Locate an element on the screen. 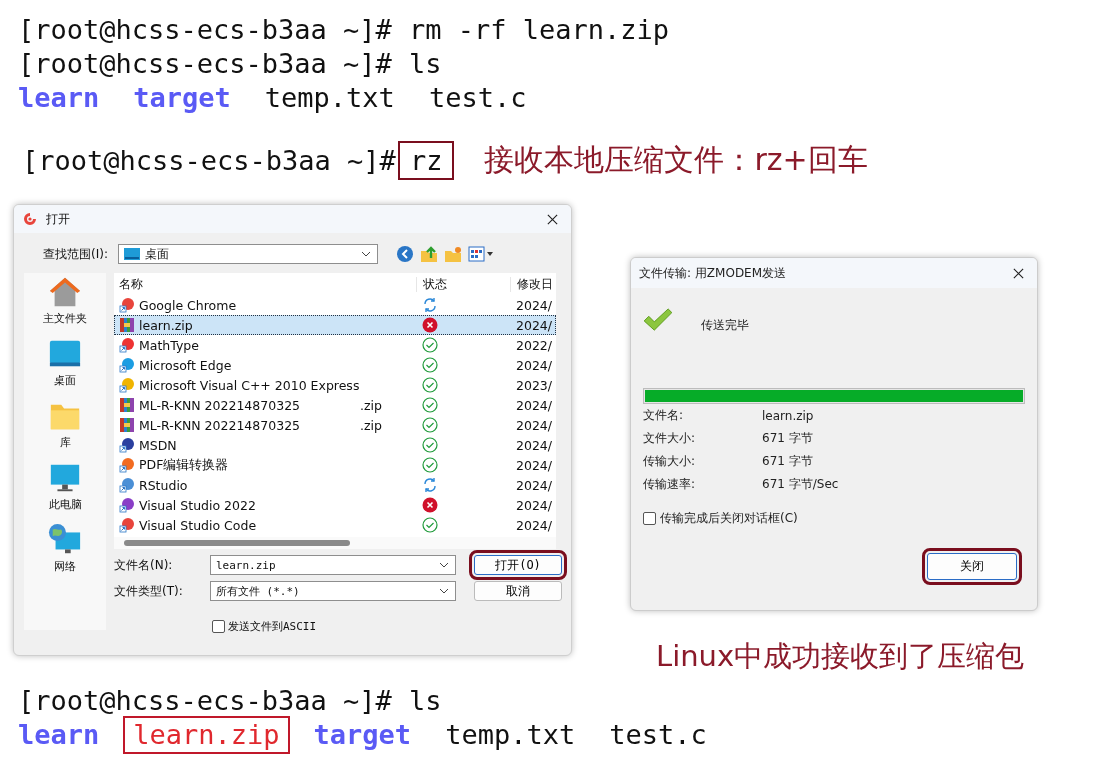 The height and width of the screenshot is (781, 1106). checkbox-label: 传输完成后关闭对话框(C) is located at coordinates (729, 518).